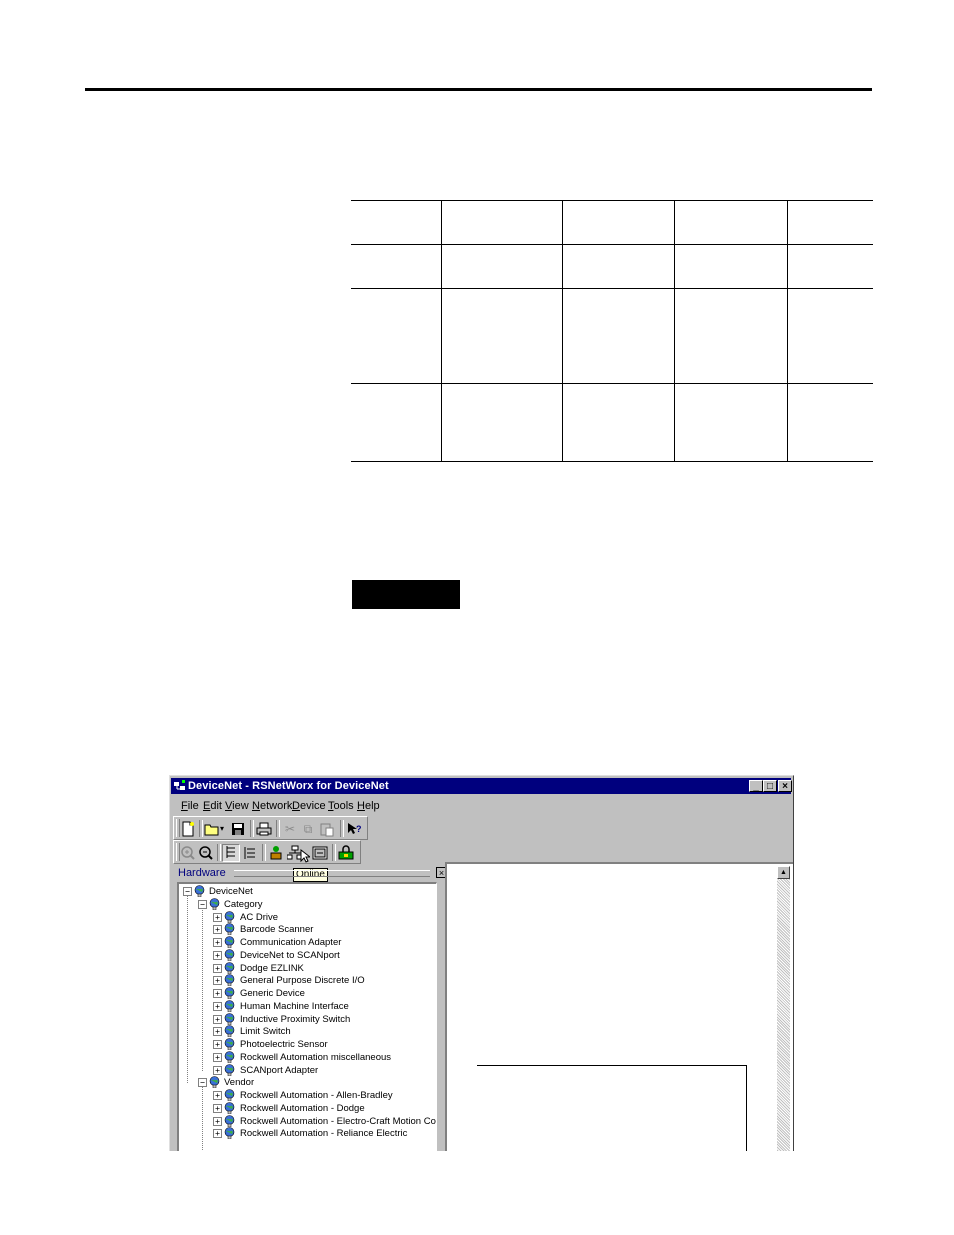 This screenshot has width=954, height=1235. I want to click on menu-view: View, so click(237, 806).